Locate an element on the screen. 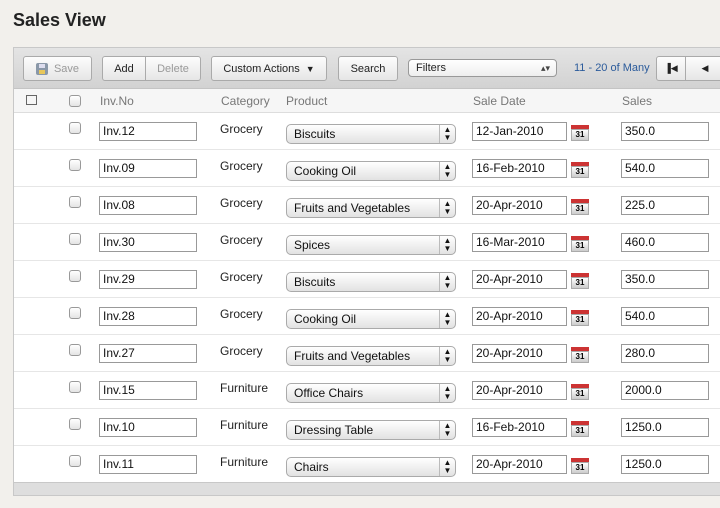 This screenshot has width=720, height=508. column-sales: Sales is located at coordinates (637, 101).